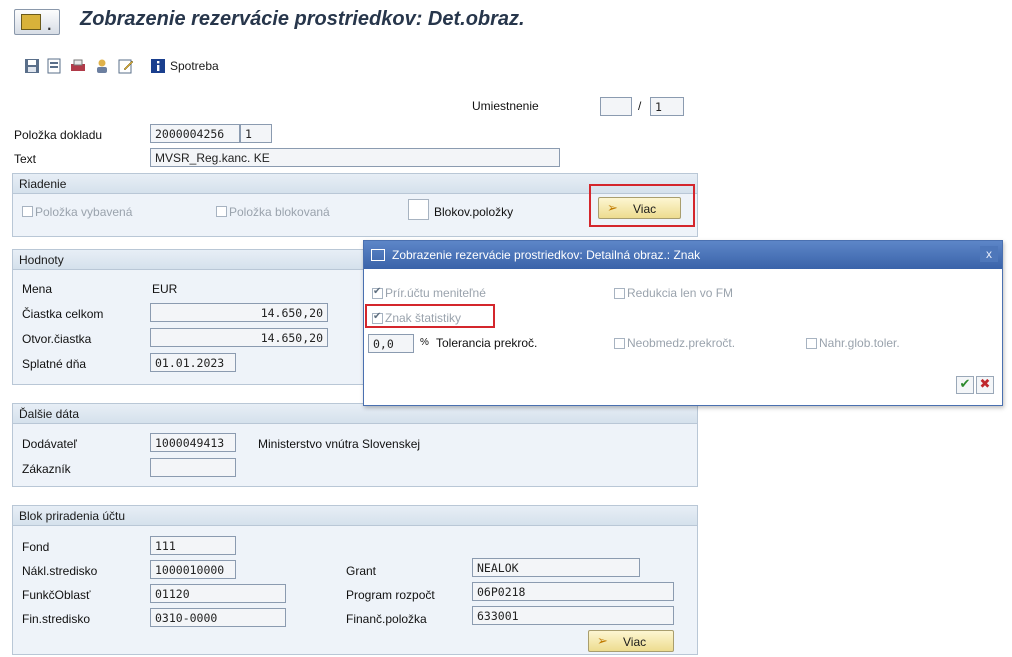 The height and width of the screenshot is (657, 1012). What do you see at coordinates (57, 339) in the screenshot?
I see `otvor-ciastka-label: Otvor.čiastka` at bounding box center [57, 339].